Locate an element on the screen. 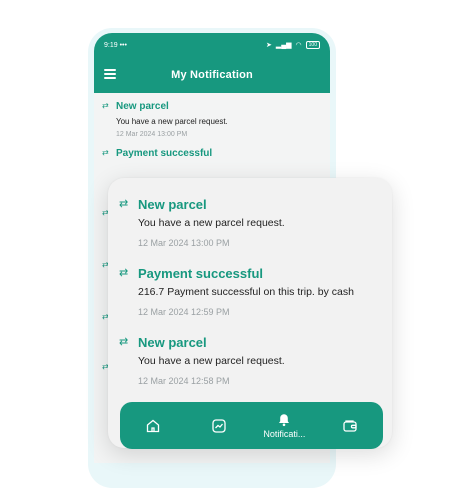  status-time: 9:19 is located at coordinates (111, 45).